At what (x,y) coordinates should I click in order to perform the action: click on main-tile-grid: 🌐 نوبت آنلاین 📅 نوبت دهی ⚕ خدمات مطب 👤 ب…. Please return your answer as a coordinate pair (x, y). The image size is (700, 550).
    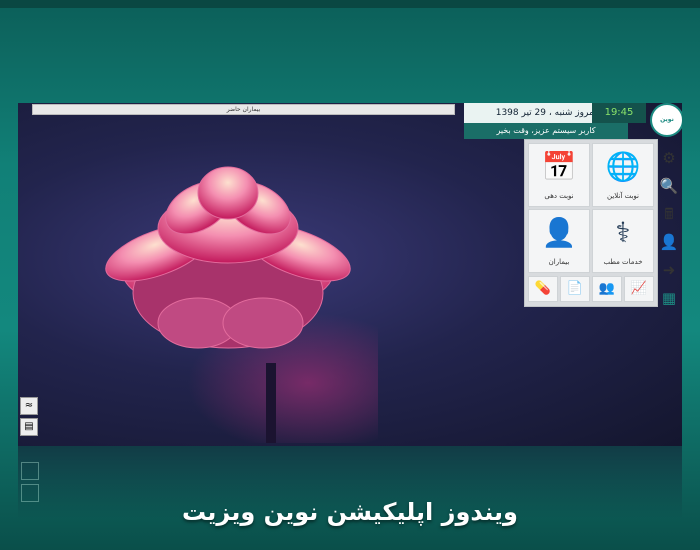
    Looking at the image, I should click on (591, 223).